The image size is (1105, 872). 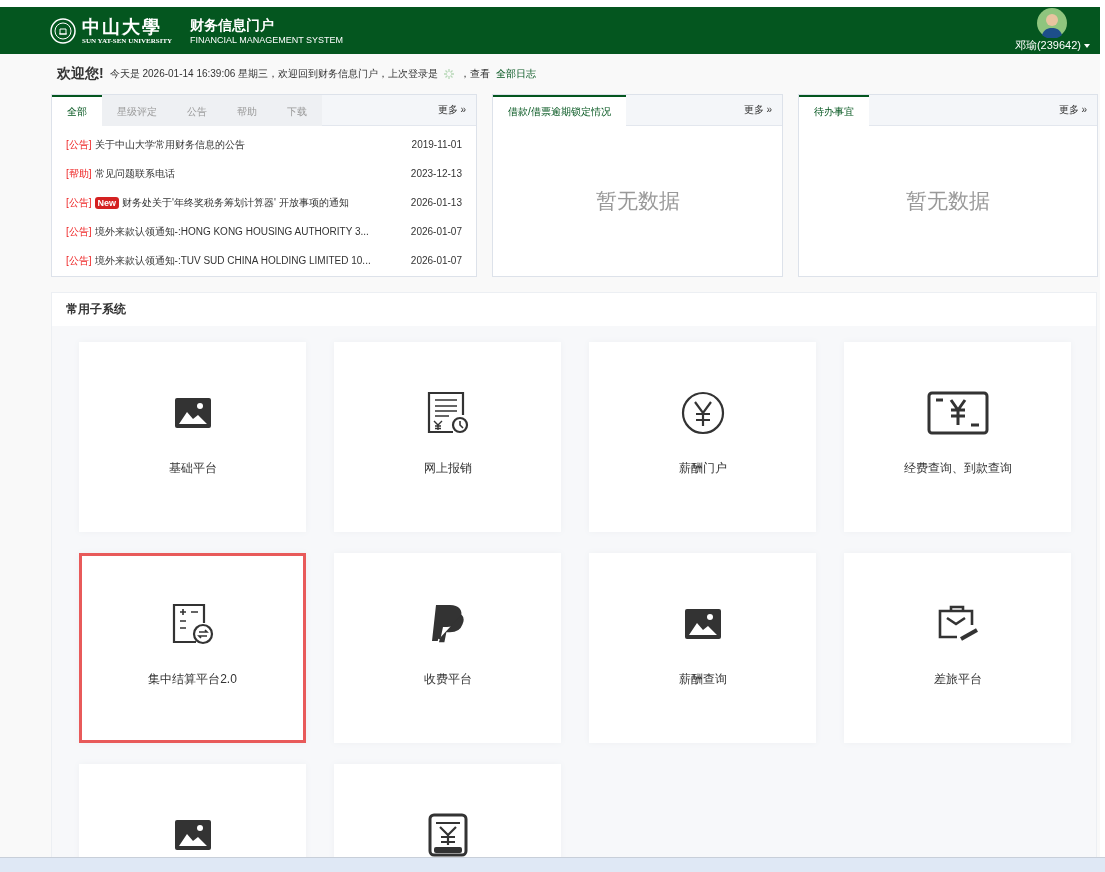 What do you see at coordinates (192, 648) in the screenshot?
I see `subsystem-tile: 集中结算平台2.0` at bounding box center [192, 648].